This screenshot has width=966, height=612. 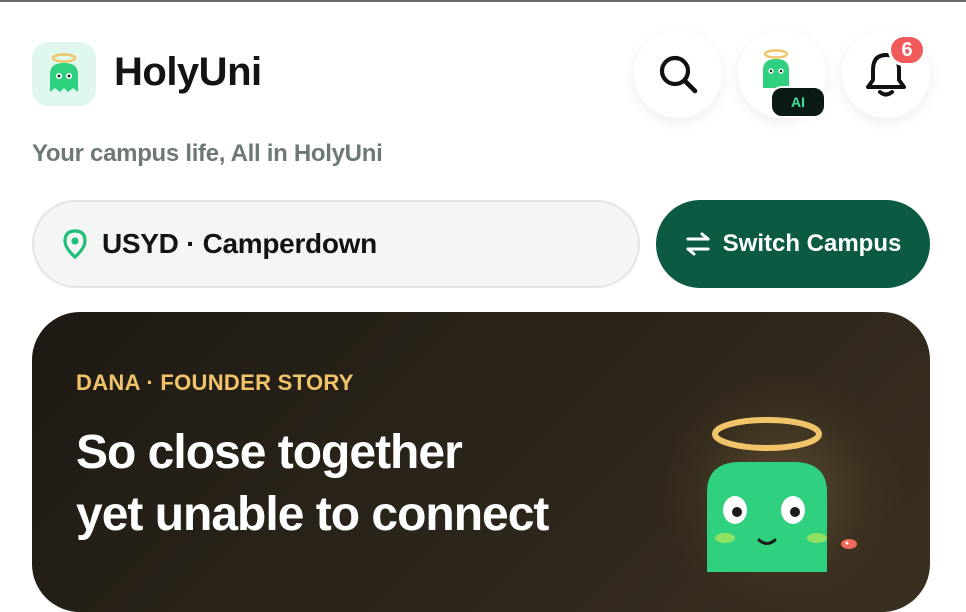 What do you see at coordinates (207, 153) in the screenshot?
I see `tagline: Your campus life, All in HolyUni` at bounding box center [207, 153].